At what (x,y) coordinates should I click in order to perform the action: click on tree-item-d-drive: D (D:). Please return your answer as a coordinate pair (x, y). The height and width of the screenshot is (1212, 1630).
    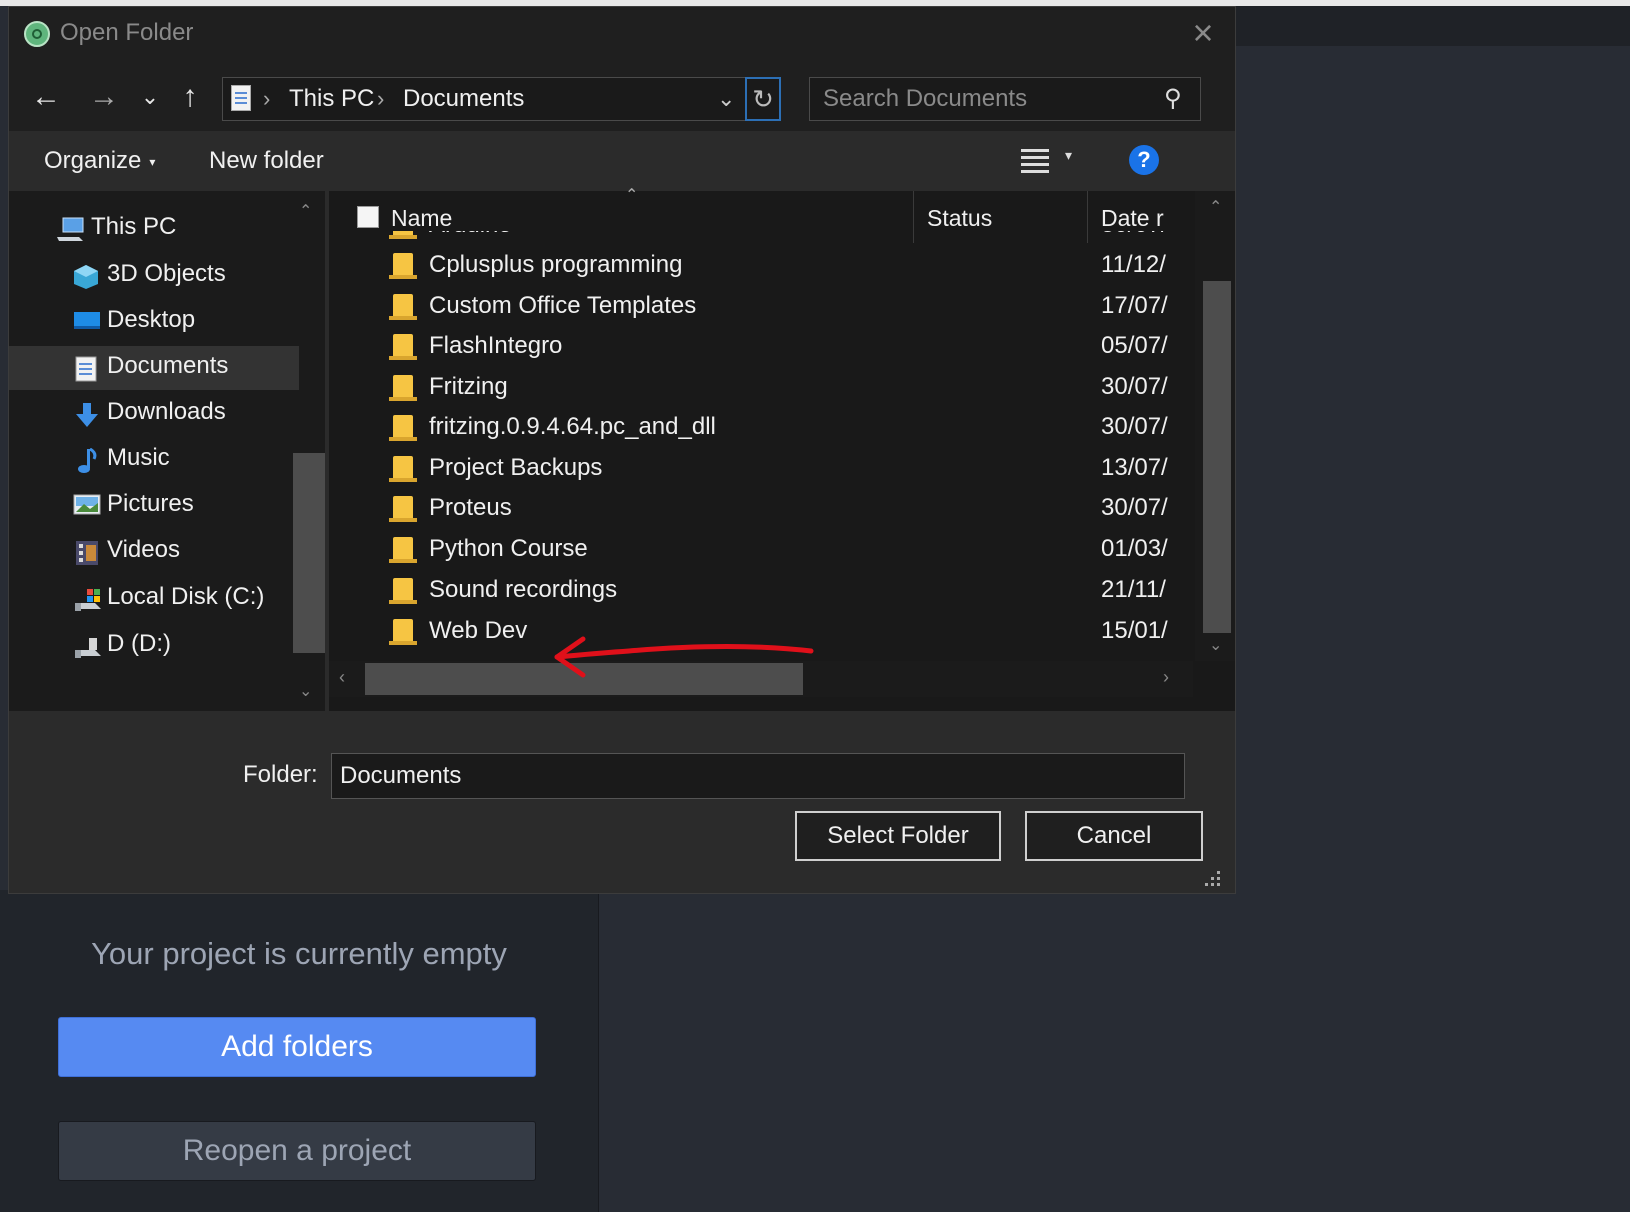
    Looking at the image, I should click on (154, 646).